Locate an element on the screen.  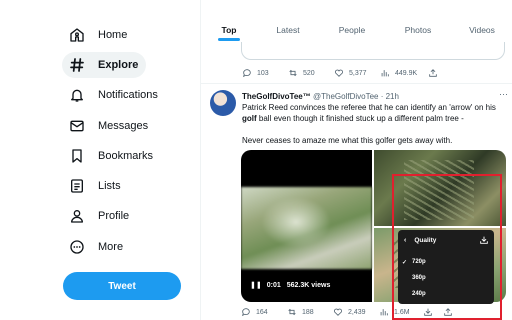
more-circle-icon is located at coordinates (77, 247).